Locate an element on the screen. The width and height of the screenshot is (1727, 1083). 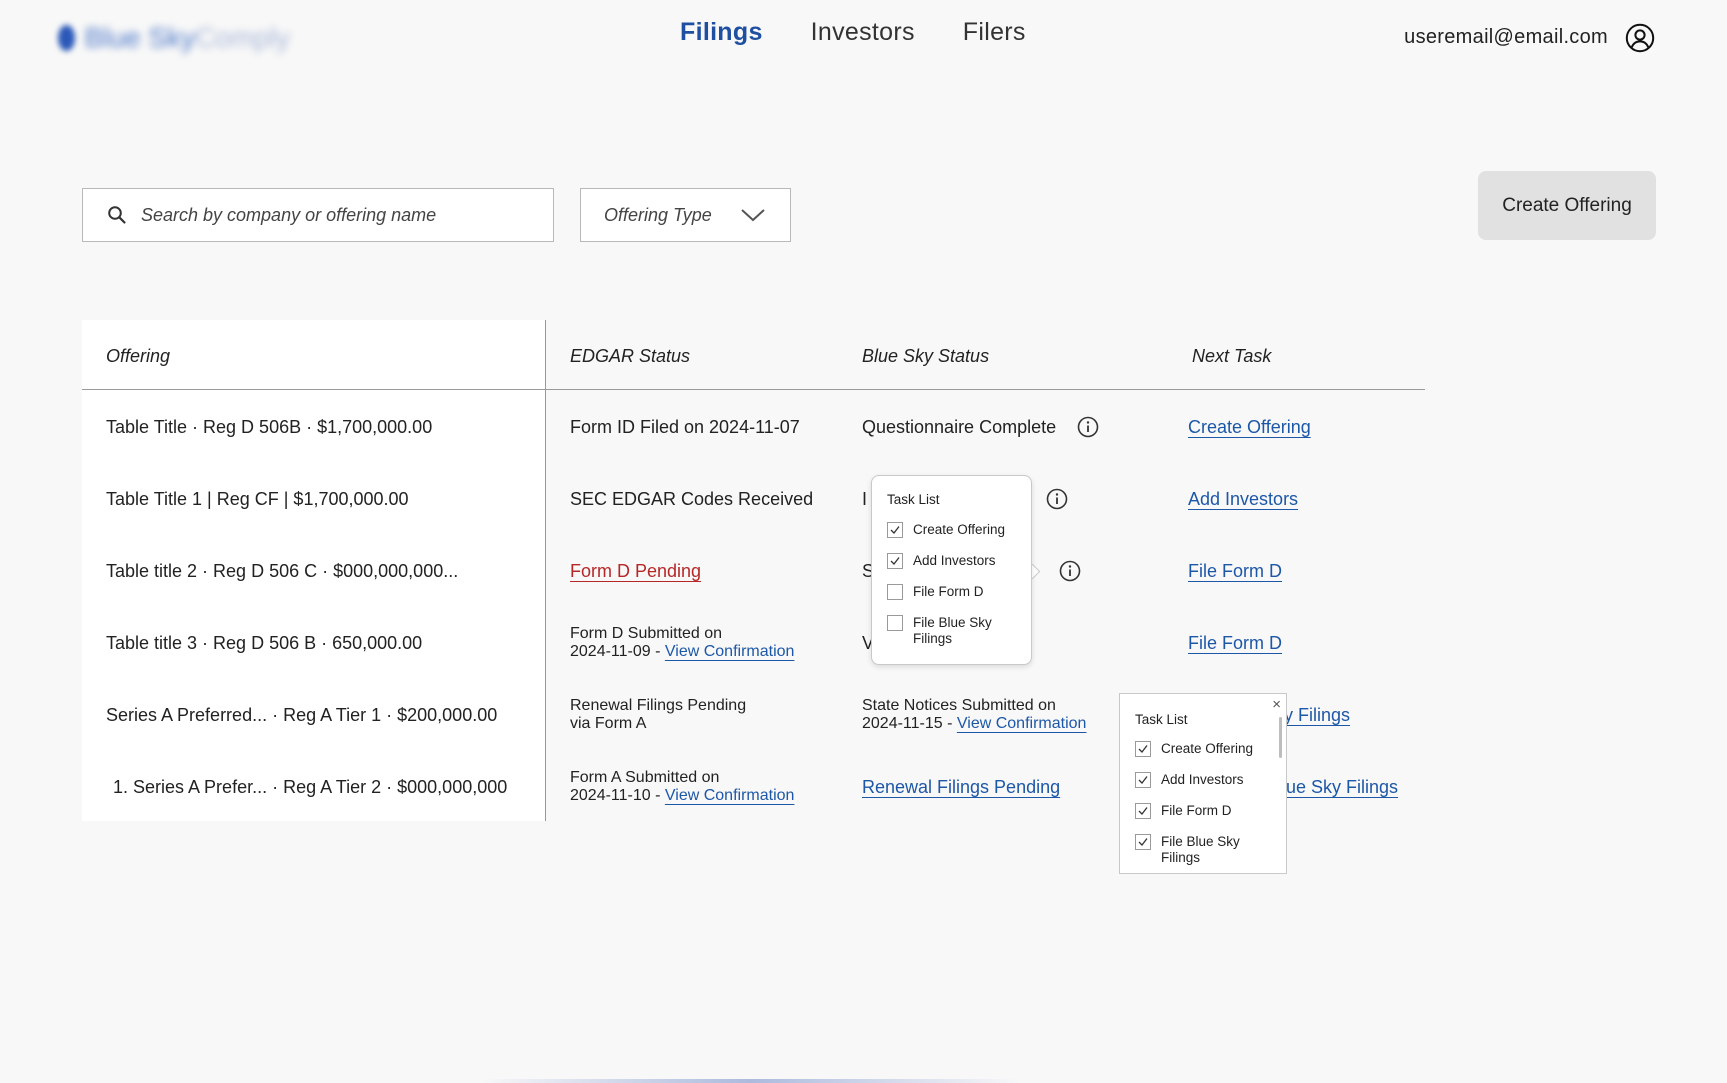
nav-filers: Filers is located at coordinates (994, 32).